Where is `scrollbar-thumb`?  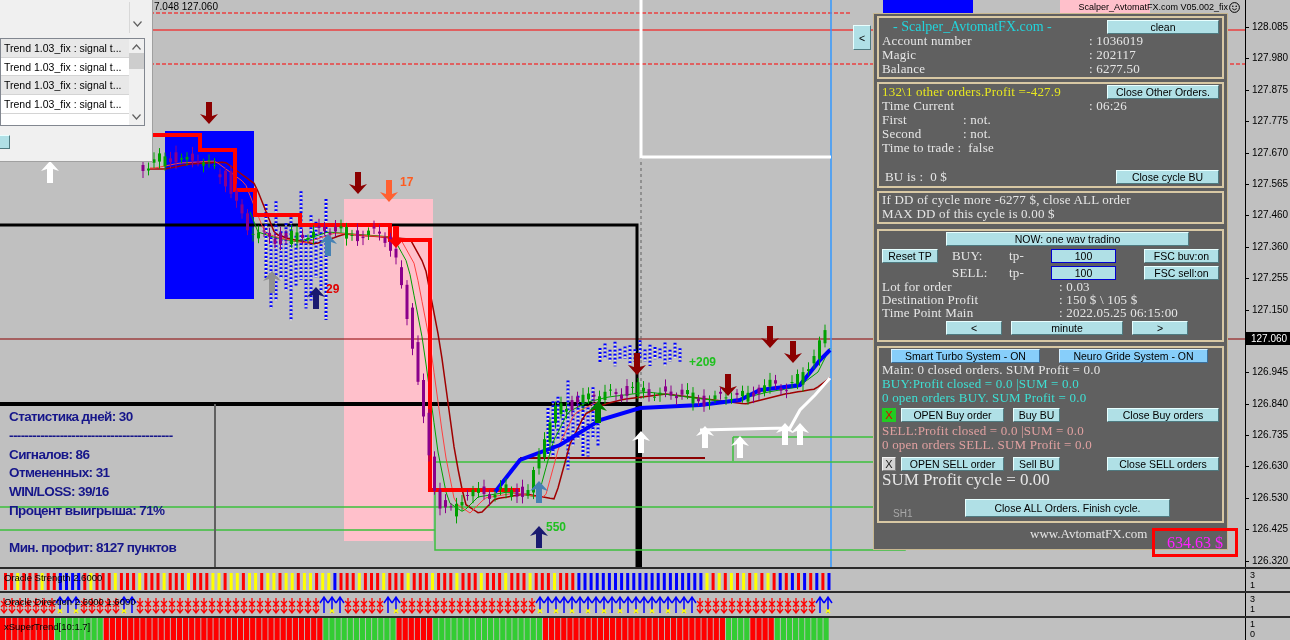 scrollbar-thumb is located at coordinates (136, 61).